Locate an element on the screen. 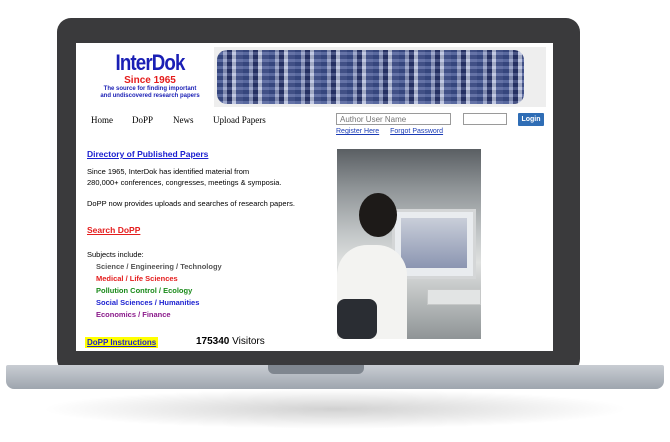  visitor-counter: 175340 Visitors is located at coordinates (230, 341).